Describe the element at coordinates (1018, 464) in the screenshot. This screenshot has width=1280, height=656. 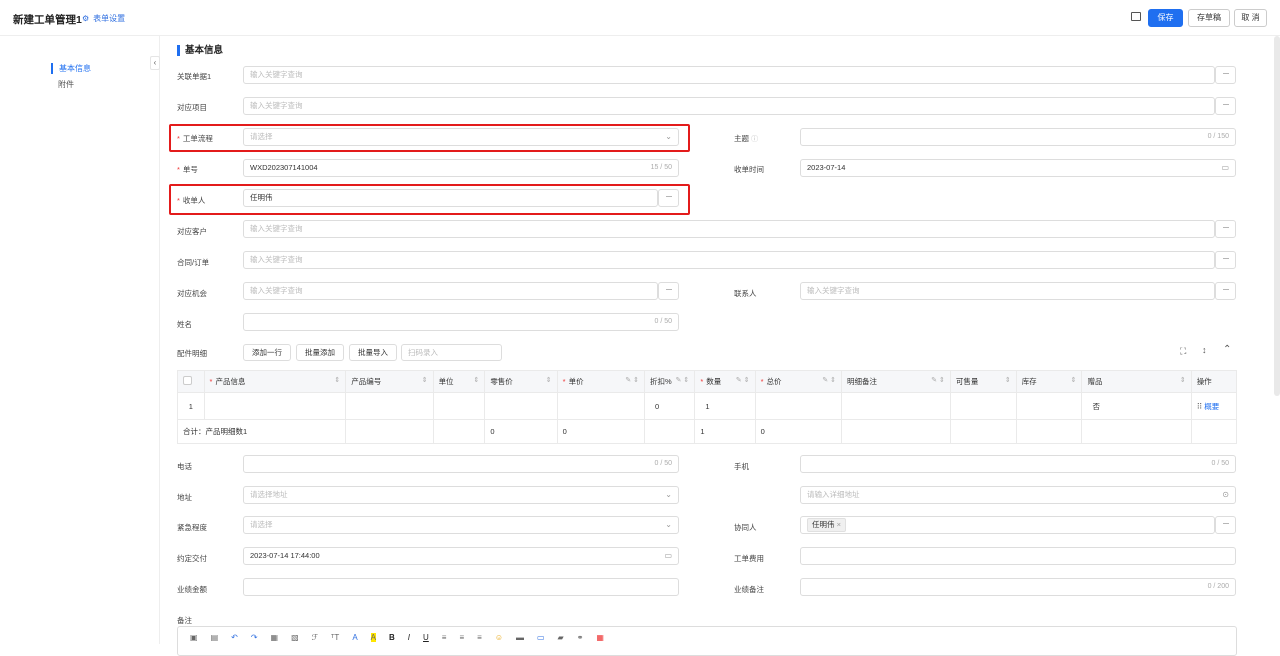
I see `mobile-input: 0 / 50` at that location.